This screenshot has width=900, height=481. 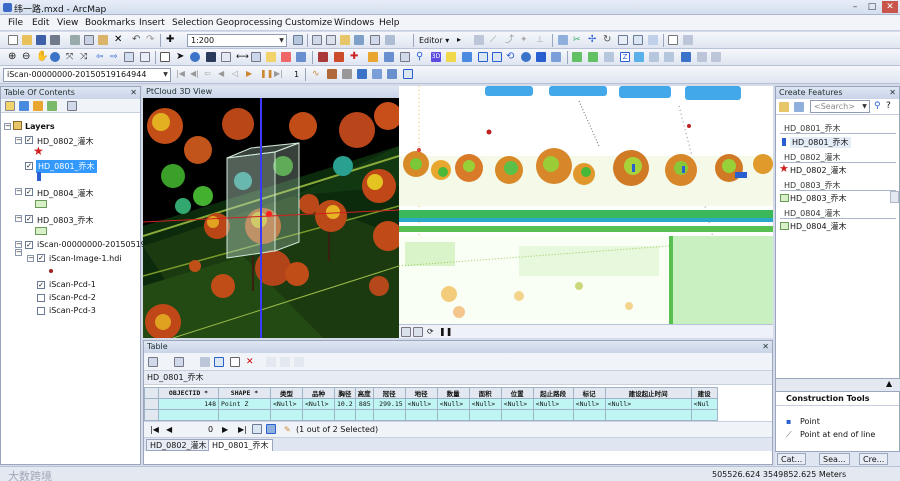 What do you see at coordinates (389, 57) in the screenshot?
I see `pcloud-view-icon` at bounding box center [389, 57].